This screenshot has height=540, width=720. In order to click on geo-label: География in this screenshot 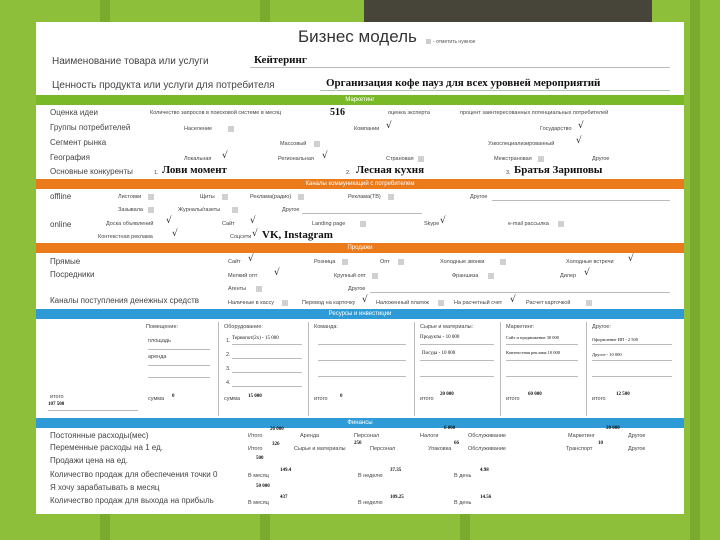, I will do `click(70, 157)`.